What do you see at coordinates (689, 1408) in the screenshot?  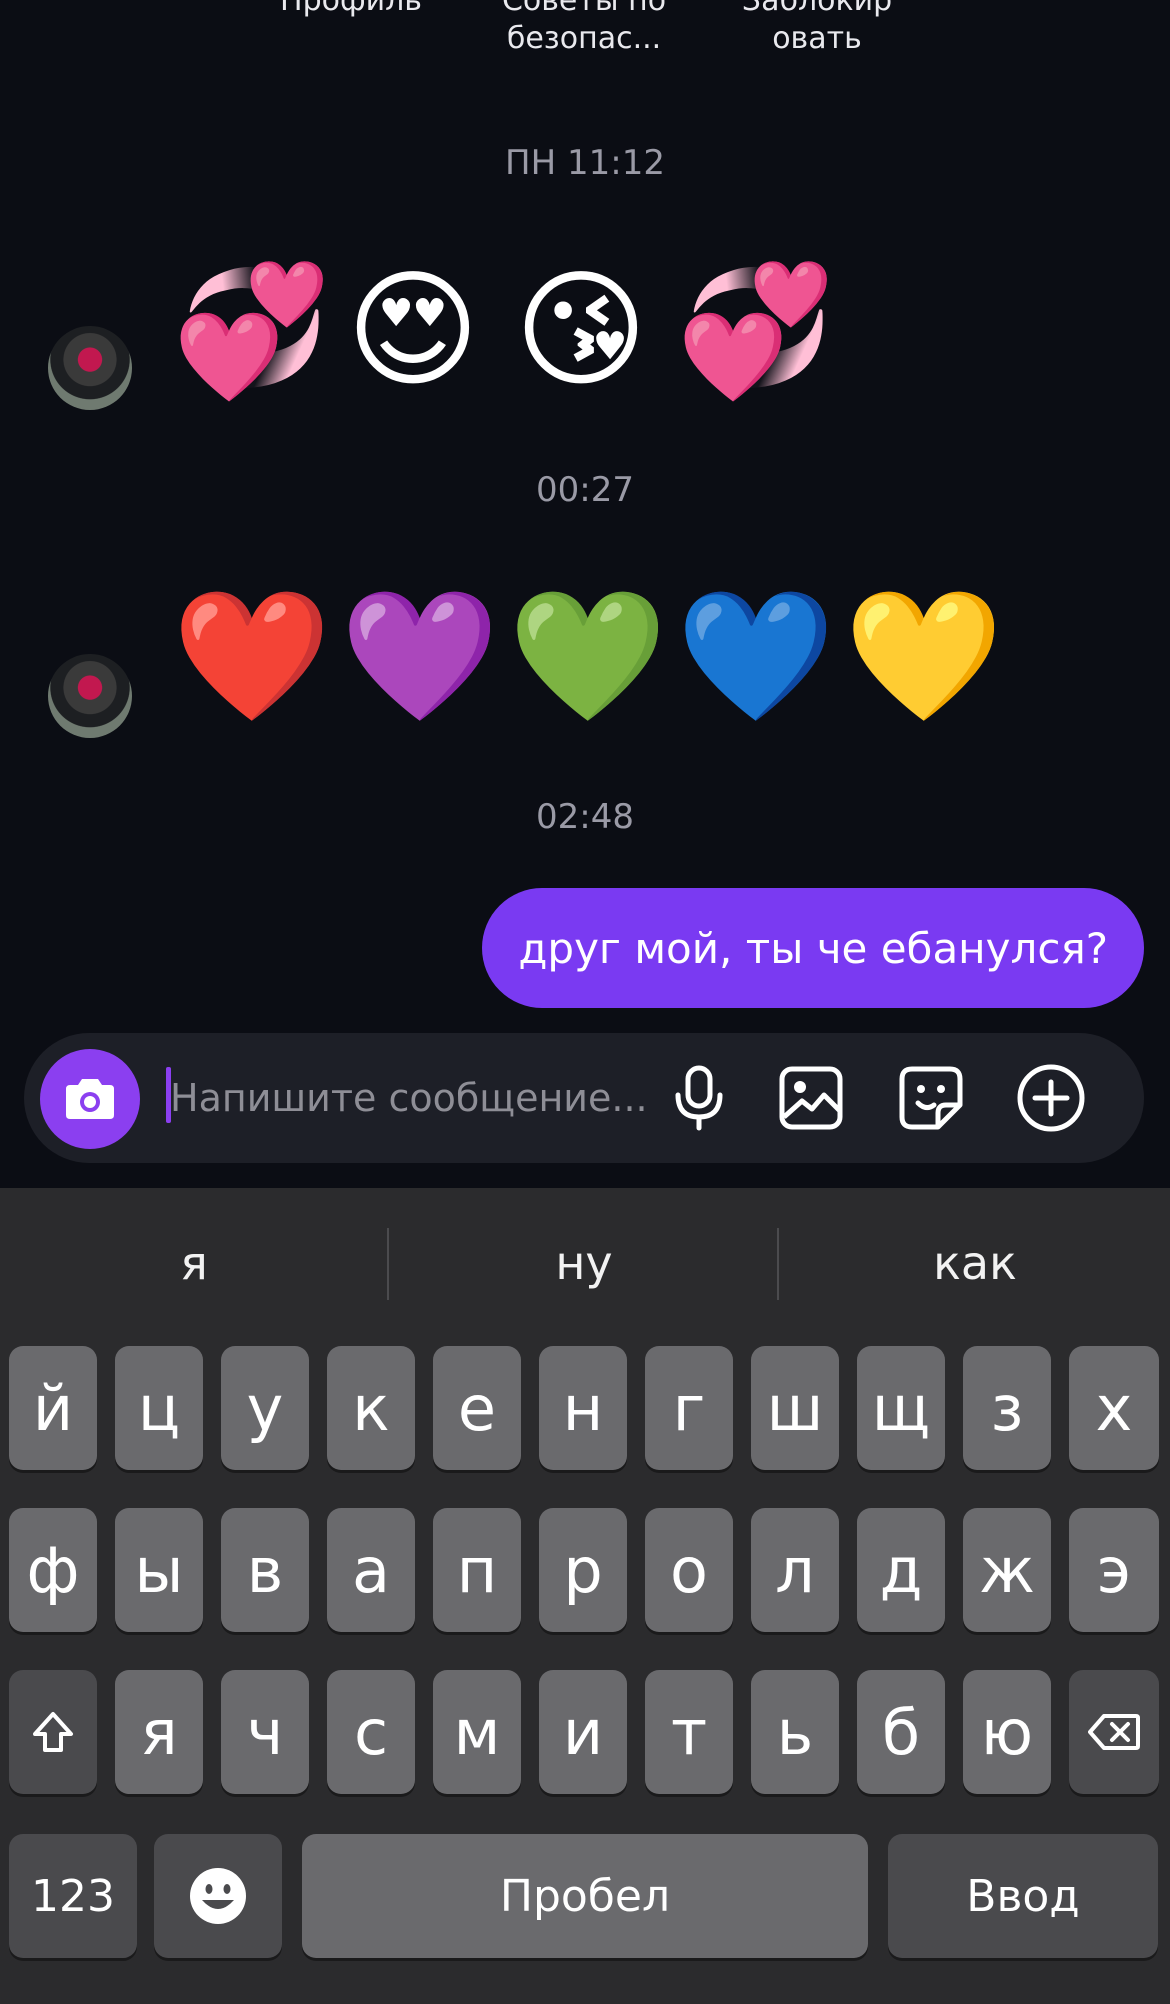 I see `key: г` at bounding box center [689, 1408].